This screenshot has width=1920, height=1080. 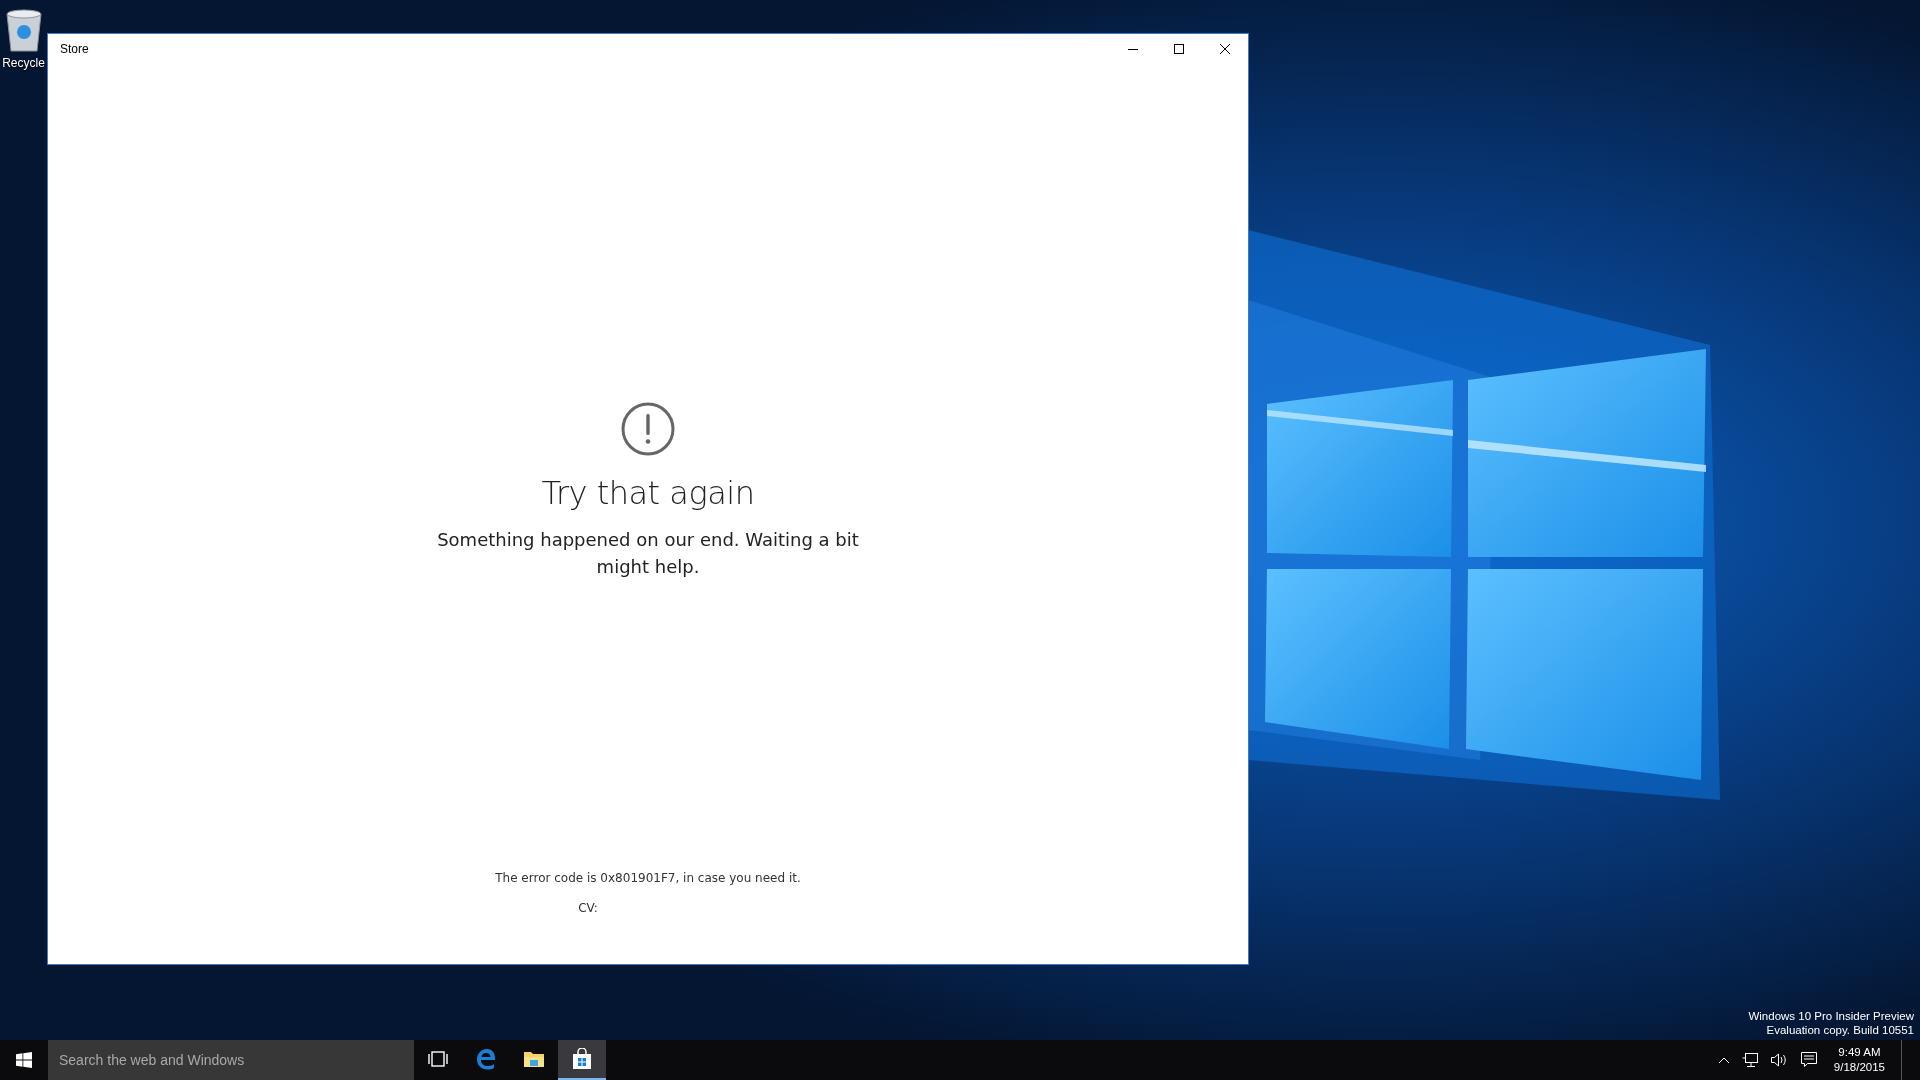 I want to click on window-title: Store, so click(x=75, y=49).